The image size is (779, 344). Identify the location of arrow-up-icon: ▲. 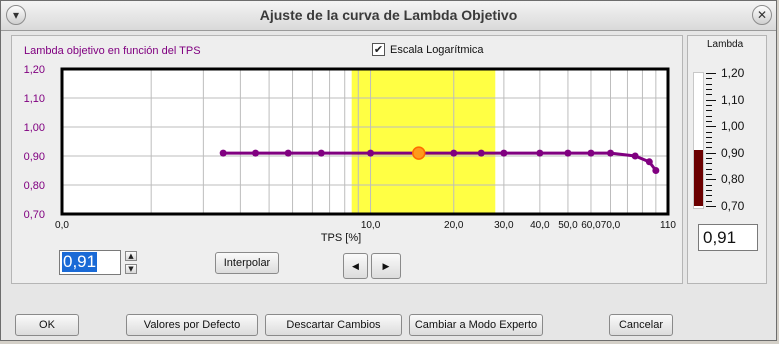
(131, 256).